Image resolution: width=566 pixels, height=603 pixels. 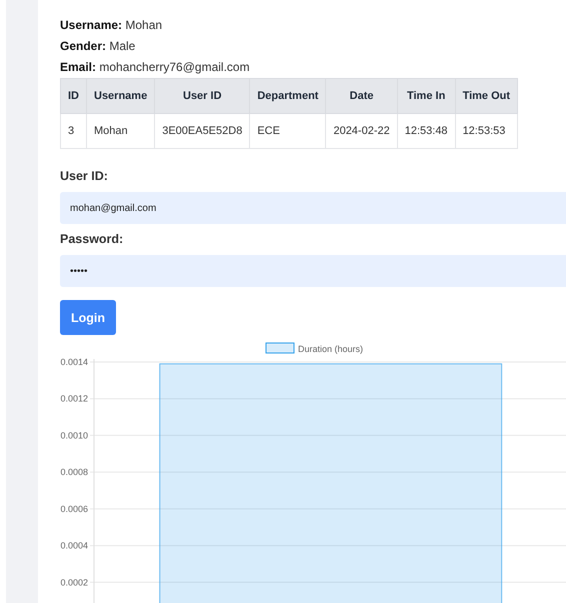 I want to click on column-header: User ID, so click(x=202, y=96).